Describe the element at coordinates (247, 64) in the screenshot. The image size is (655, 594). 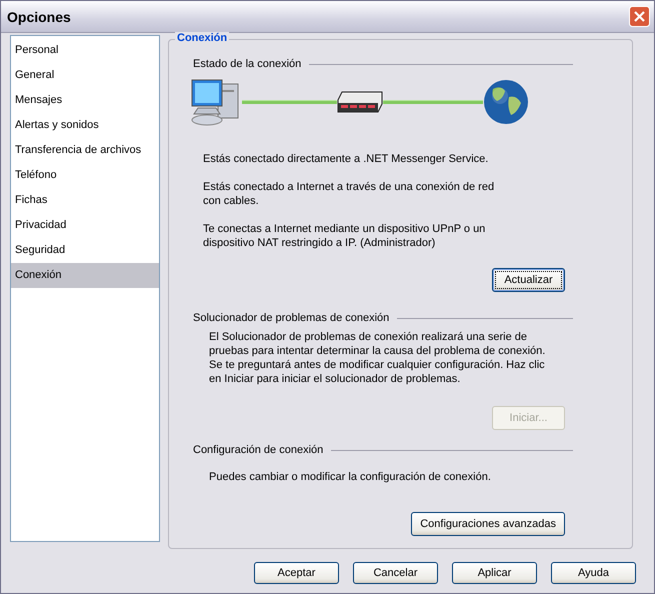
I see `section-heading: Estado de la conexión` at that location.